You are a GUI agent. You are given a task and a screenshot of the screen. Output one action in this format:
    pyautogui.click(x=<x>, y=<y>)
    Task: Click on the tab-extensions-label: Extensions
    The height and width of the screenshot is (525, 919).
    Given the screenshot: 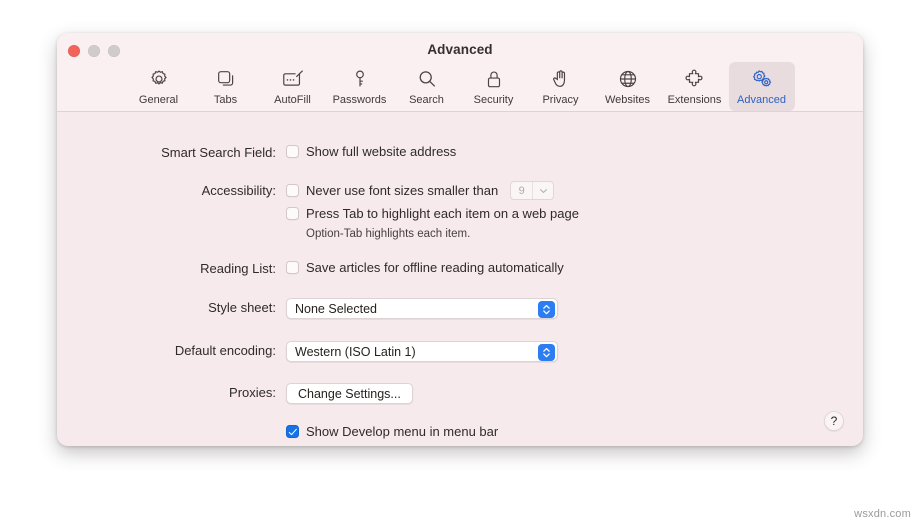 What is the action you would take?
    pyautogui.click(x=694, y=100)
    